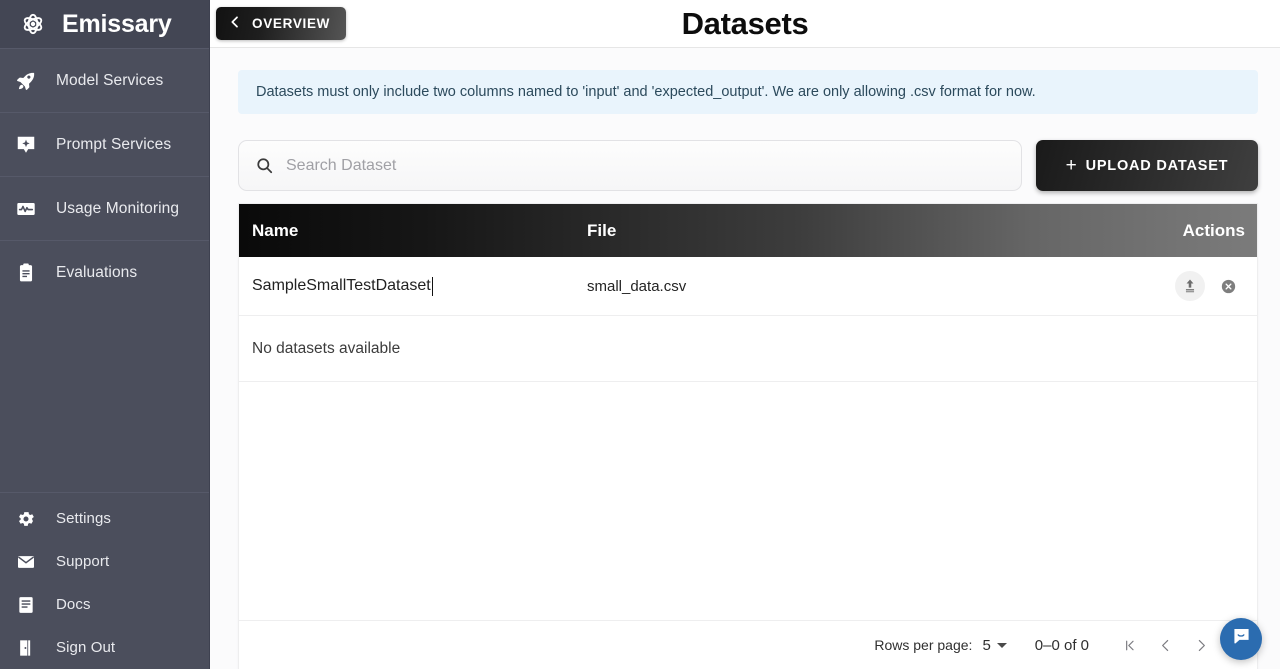 Image resolution: width=1280 pixels, height=669 pixels. Describe the element at coordinates (83, 518) in the screenshot. I see `sidebar-item-label: Settings` at that location.